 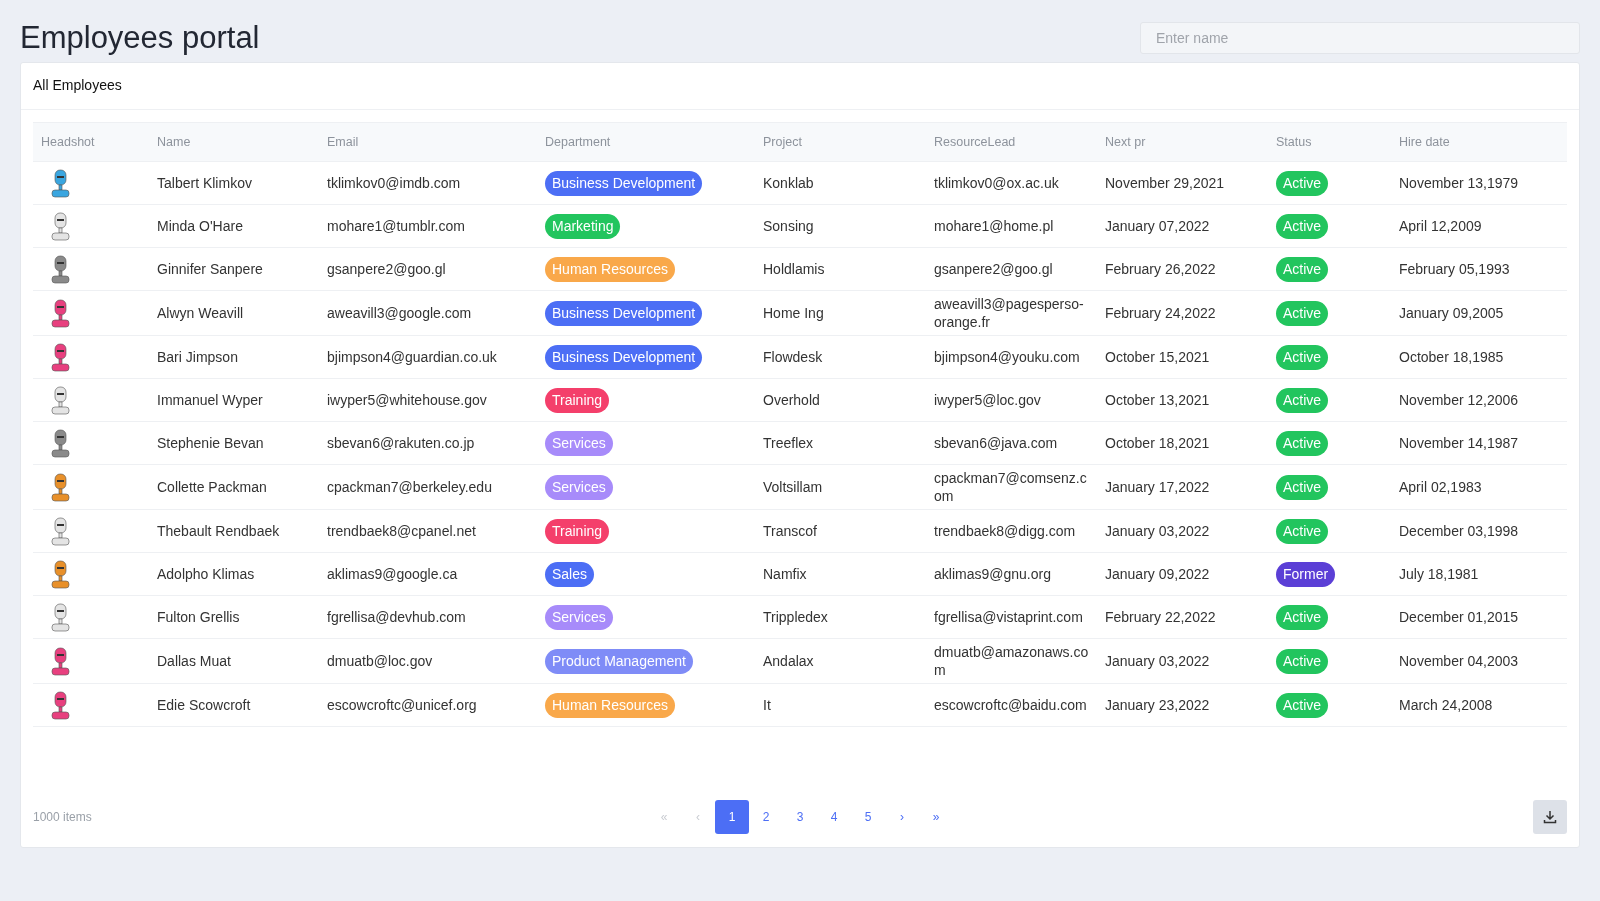 I want to click on email-text: trendbaek8@cpanel.net, so click(x=401, y=531).